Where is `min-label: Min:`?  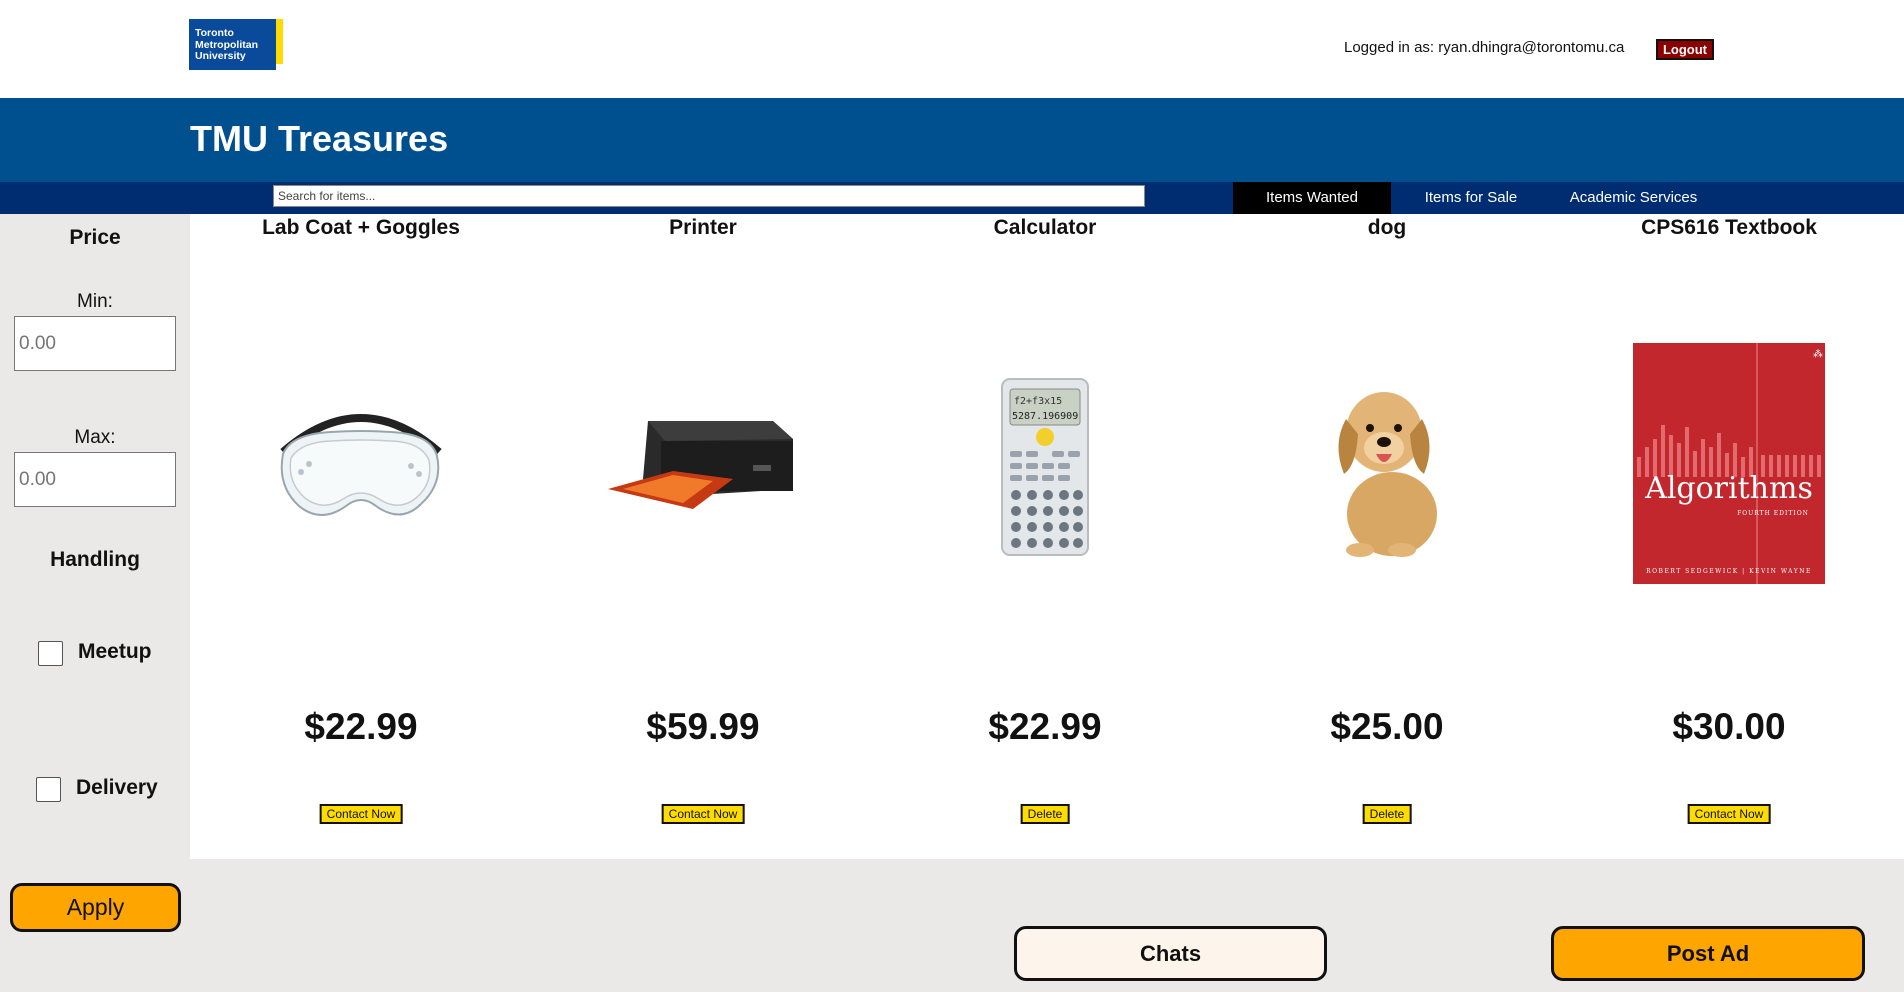 min-label: Min: is located at coordinates (95, 301).